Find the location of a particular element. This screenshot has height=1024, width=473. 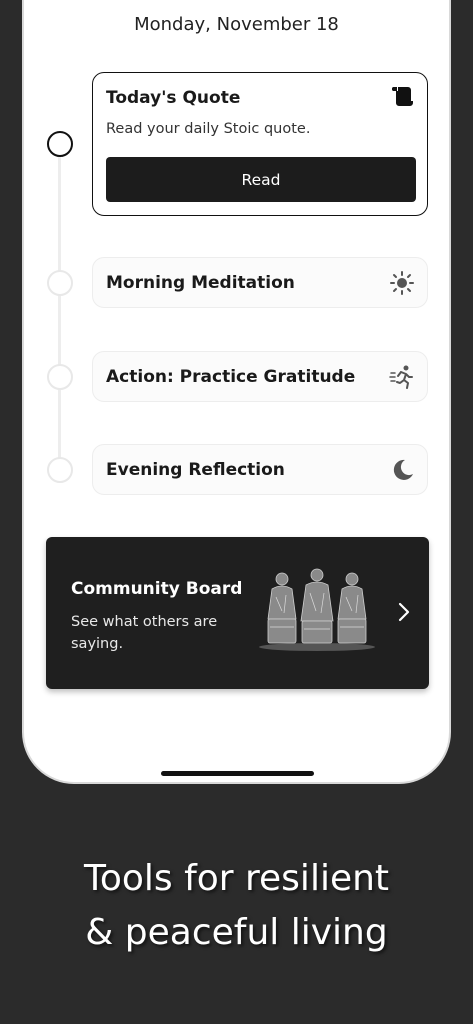

chevron-right-icon is located at coordinates (404, 612).